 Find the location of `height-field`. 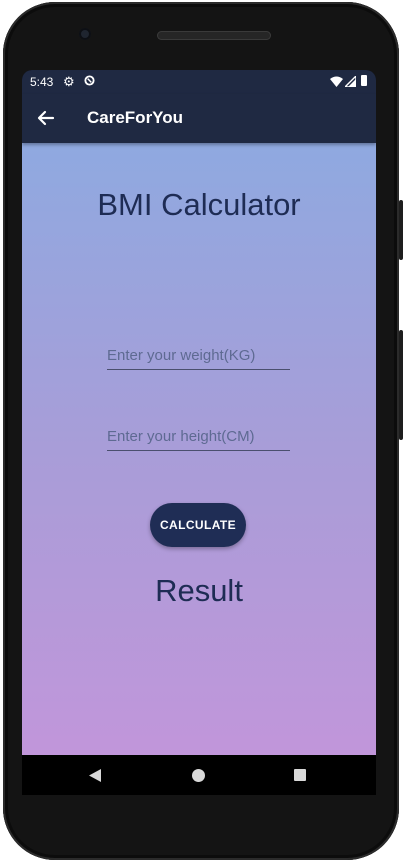

height-field is located at coordinates (198, 437).